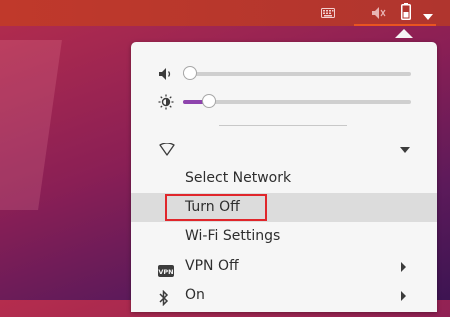 Image resolution: width=450 pixels, height=317 pixels. Describe the element at coordinates (165, 272) in the screenshot. I see `svg-text: VPN` at that location.